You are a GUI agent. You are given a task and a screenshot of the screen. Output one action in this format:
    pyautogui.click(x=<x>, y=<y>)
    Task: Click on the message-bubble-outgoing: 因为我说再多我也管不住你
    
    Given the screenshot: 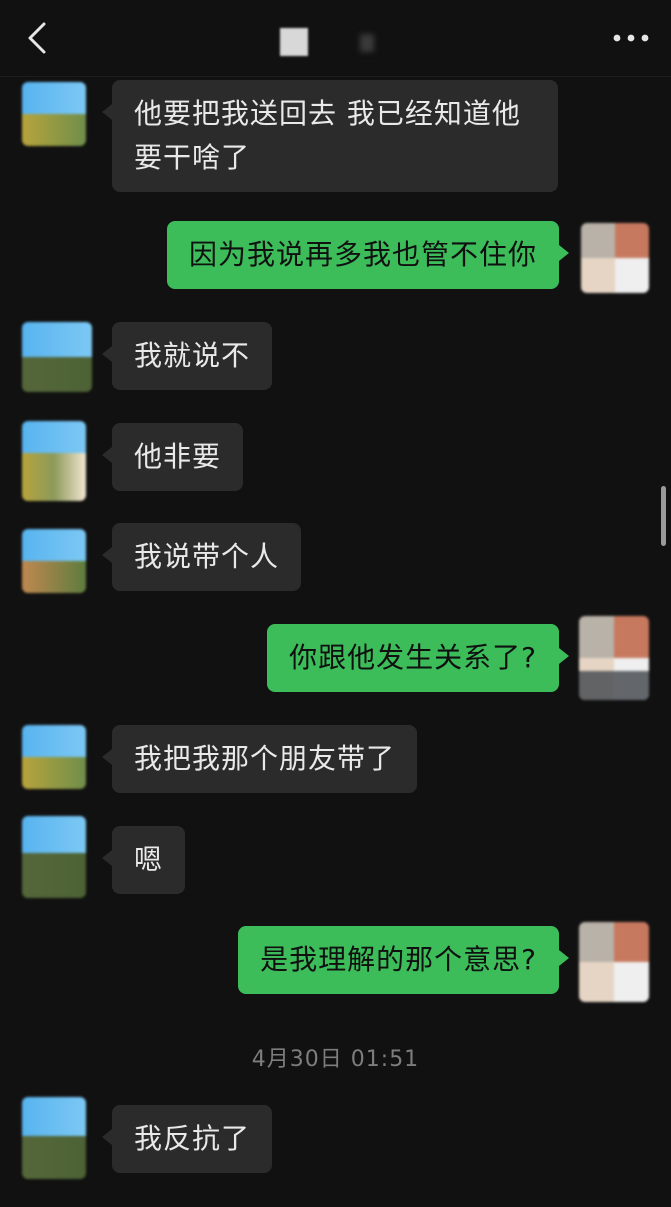 What is the action you would take?
    pyautogui.click(x=368, y=255)
    